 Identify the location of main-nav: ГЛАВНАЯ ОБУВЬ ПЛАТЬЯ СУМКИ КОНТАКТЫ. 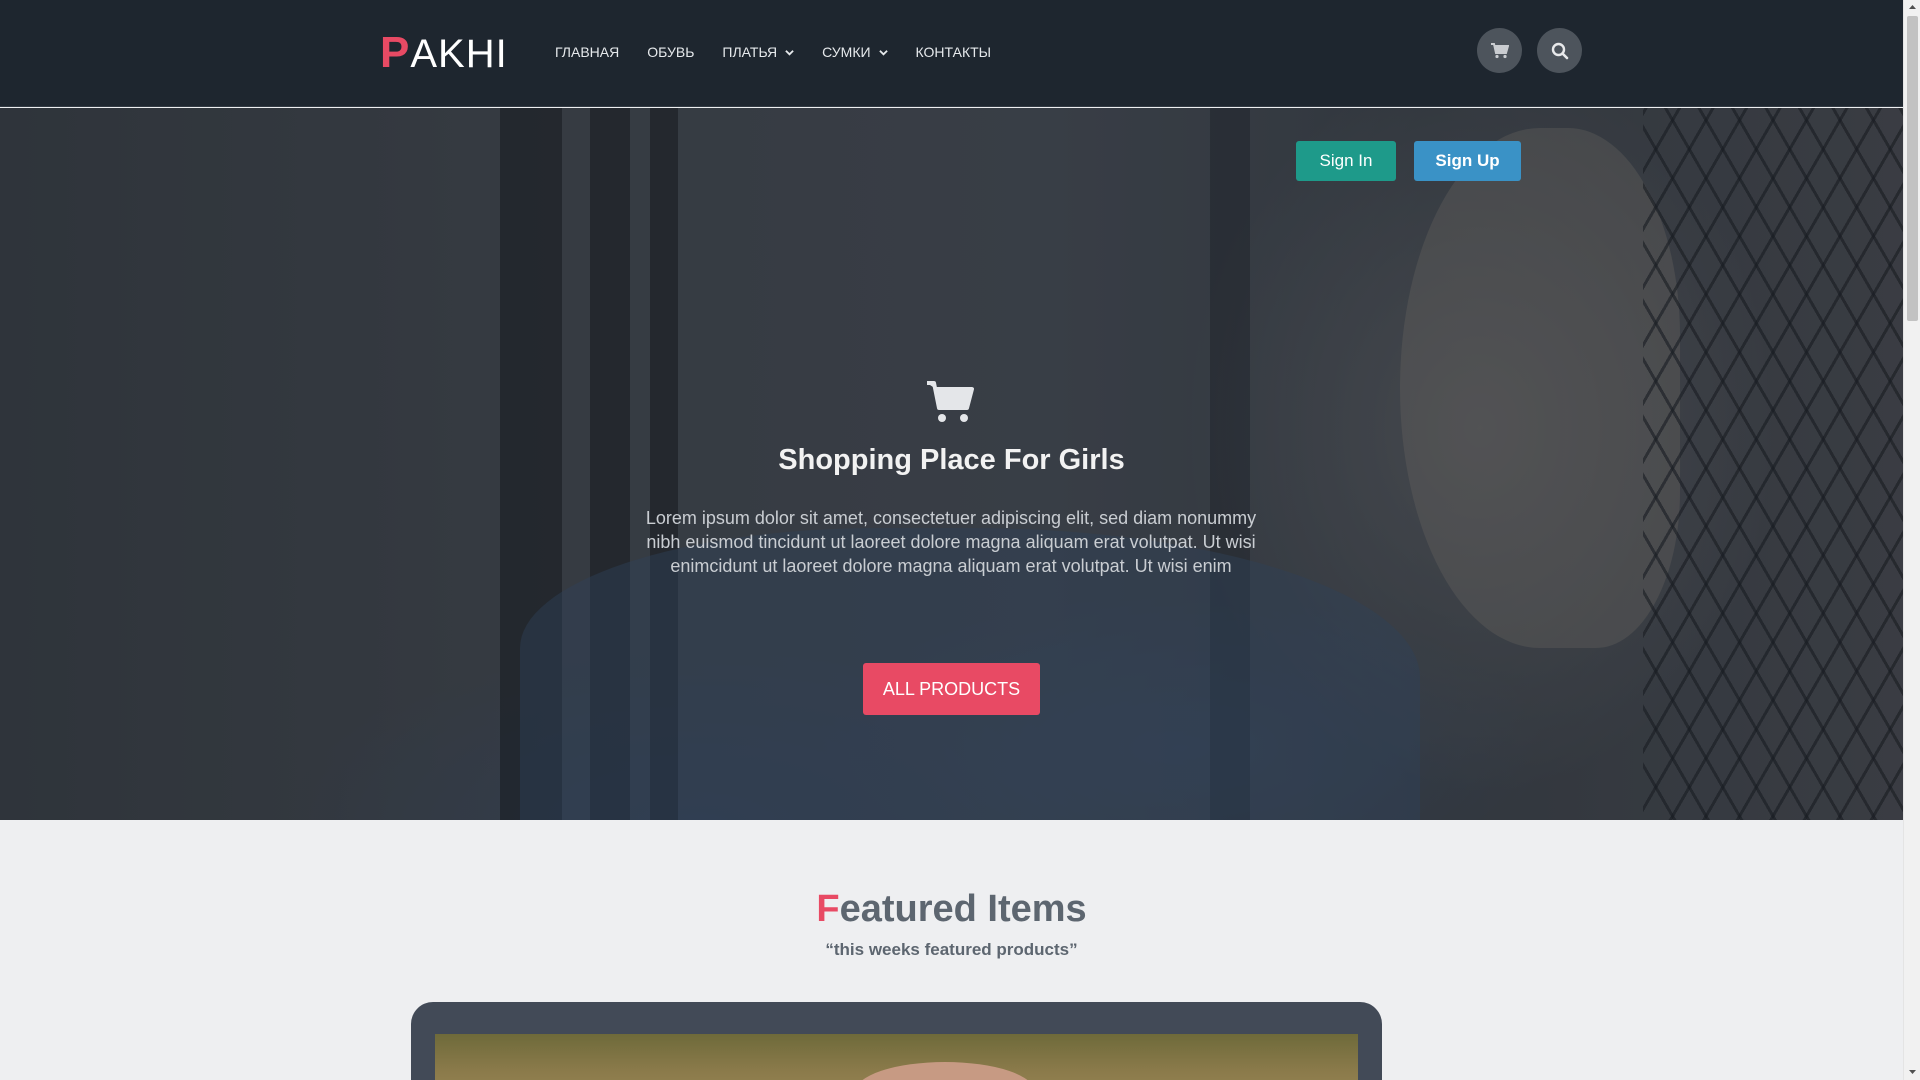
(787, 52).